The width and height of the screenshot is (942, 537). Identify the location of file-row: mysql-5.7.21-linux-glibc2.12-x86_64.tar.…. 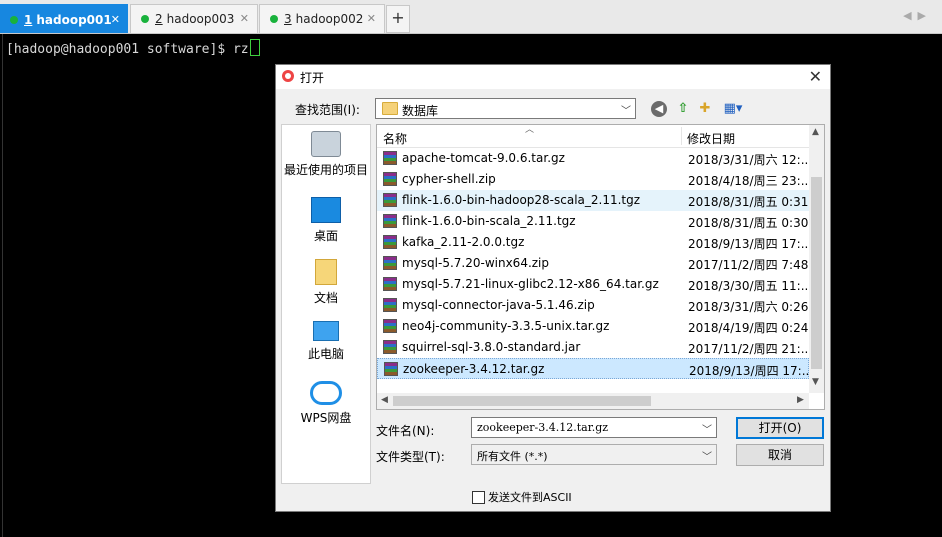
(593, 284).